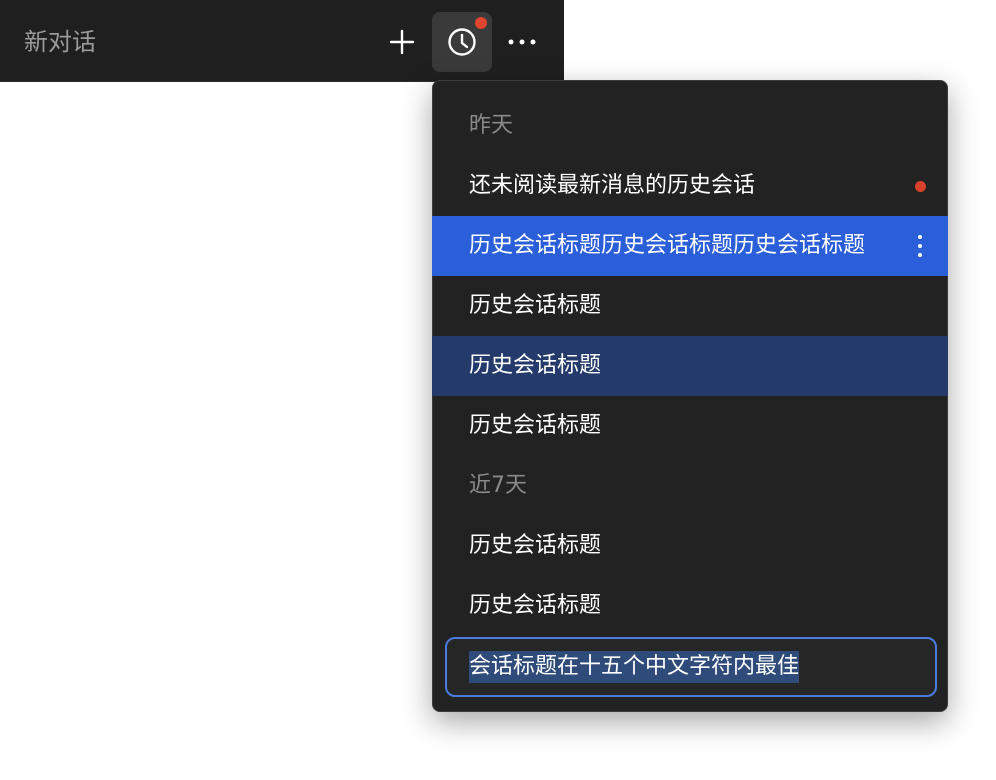 The image size is (996, 780). Describe the element at coordinates (667, 245) in the screenshot. I see `history-item-label: 历史会话标题历史会话标题历史会话标题` at that location.